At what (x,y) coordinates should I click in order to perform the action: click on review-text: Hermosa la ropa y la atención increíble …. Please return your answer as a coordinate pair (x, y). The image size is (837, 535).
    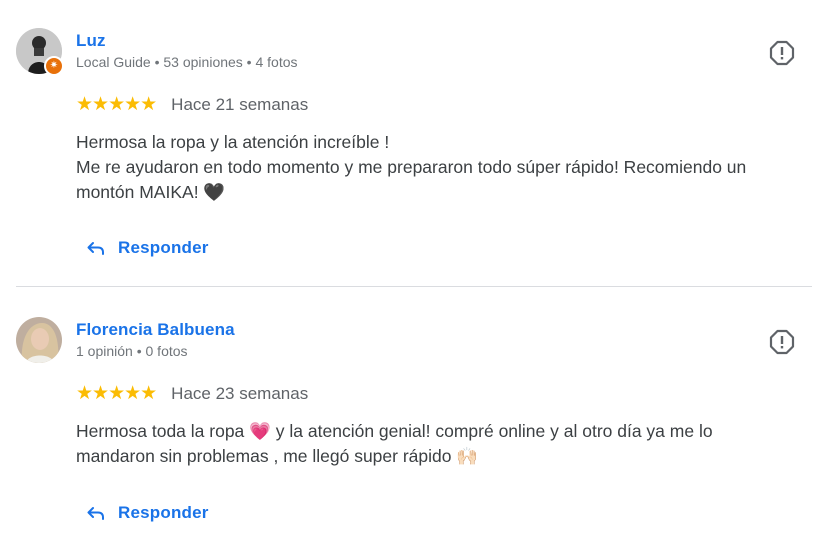
    Looking at the image, I should click on (436, 167).